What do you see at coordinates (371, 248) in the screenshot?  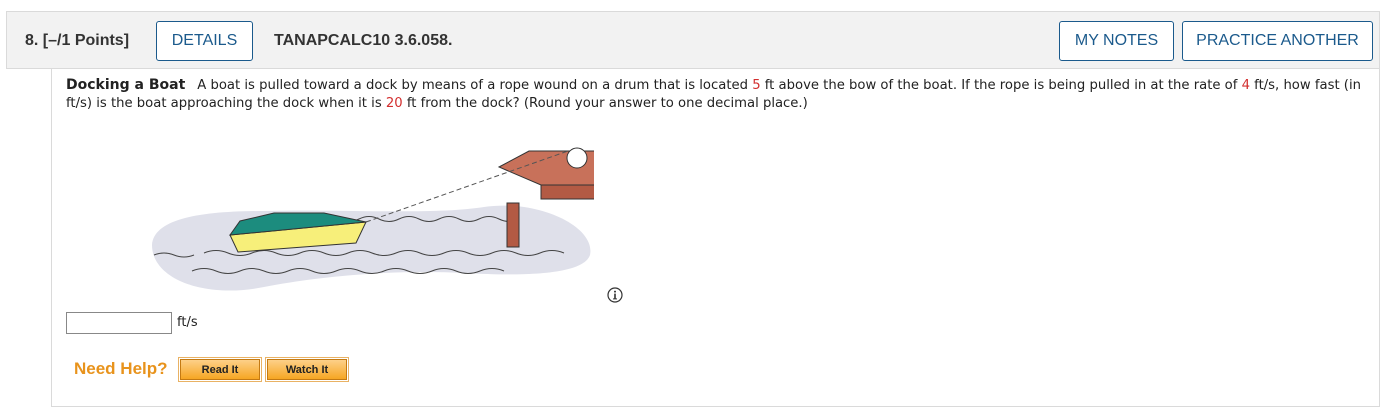 I see `water-area` at bounding box center [371, 248].